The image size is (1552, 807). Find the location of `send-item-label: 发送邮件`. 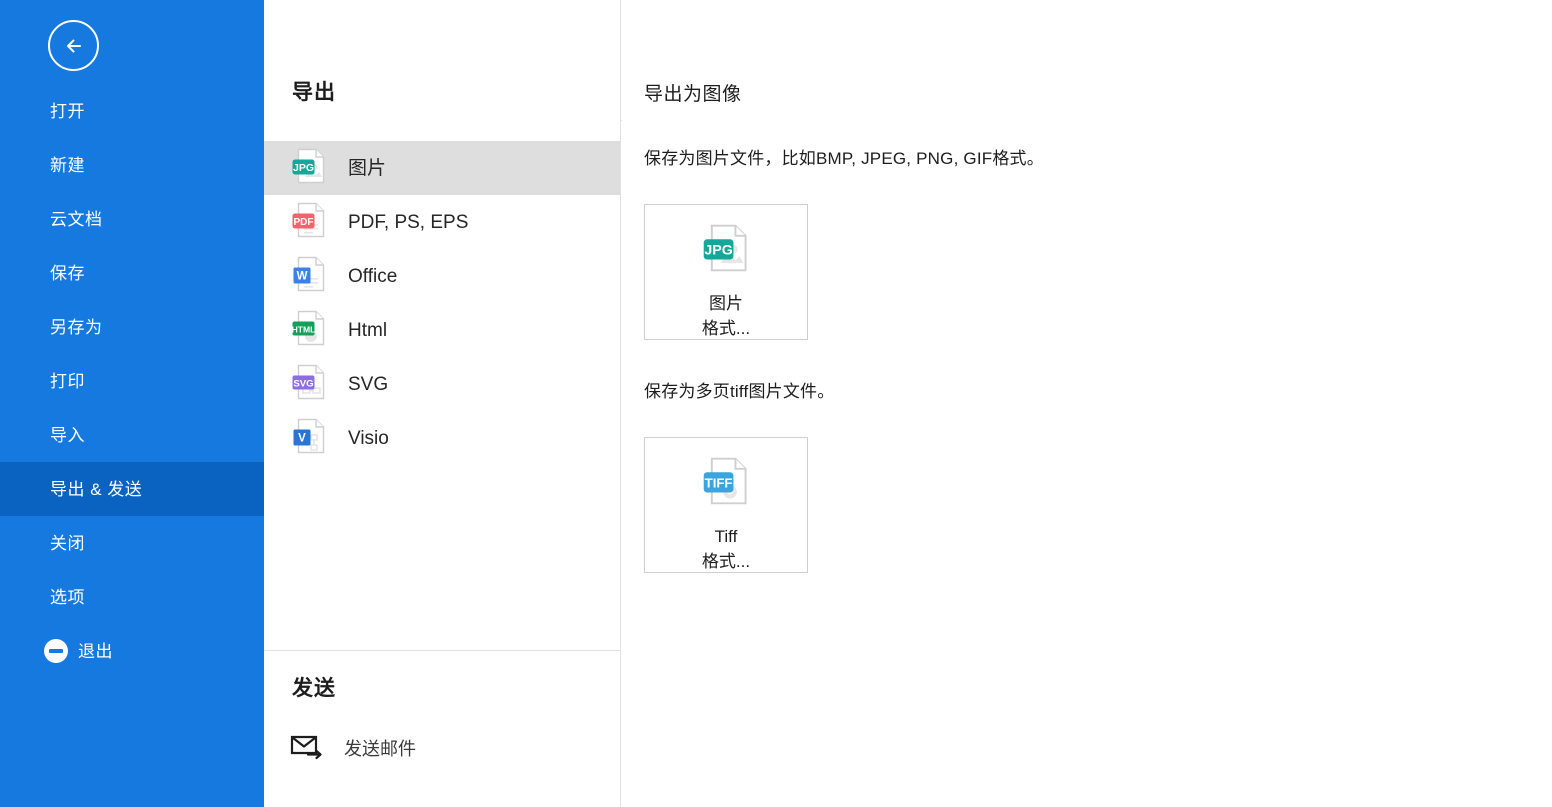

send-item-label: 发送邮件 is located at coordinates (380, 749).